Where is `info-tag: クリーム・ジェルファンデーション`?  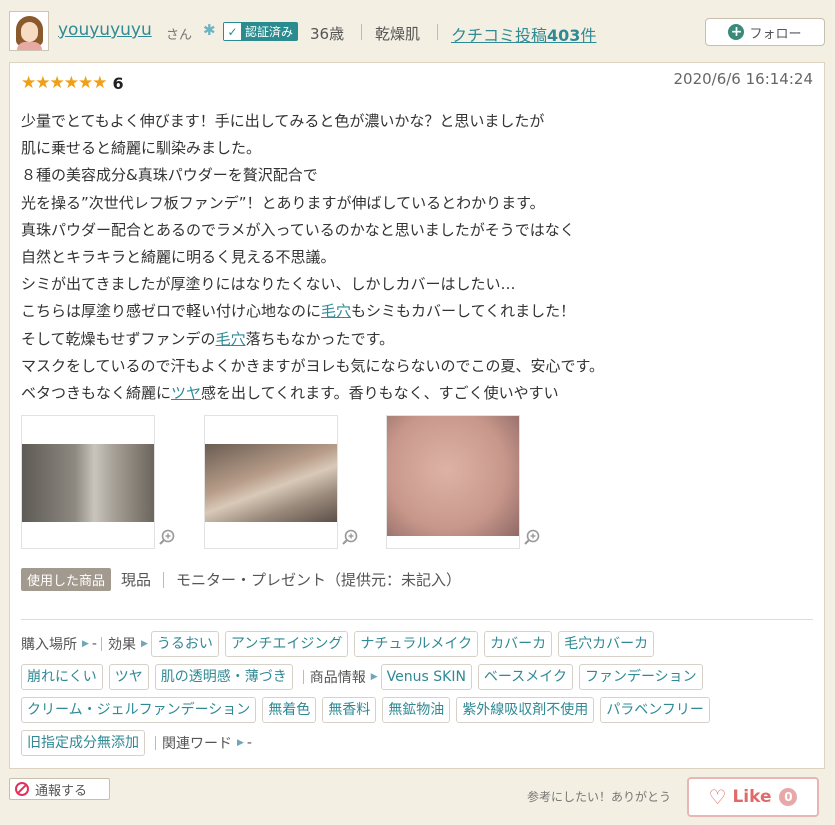 info-tag: クリーム・ジェルファンデーション is located at coordinates (139, 710).